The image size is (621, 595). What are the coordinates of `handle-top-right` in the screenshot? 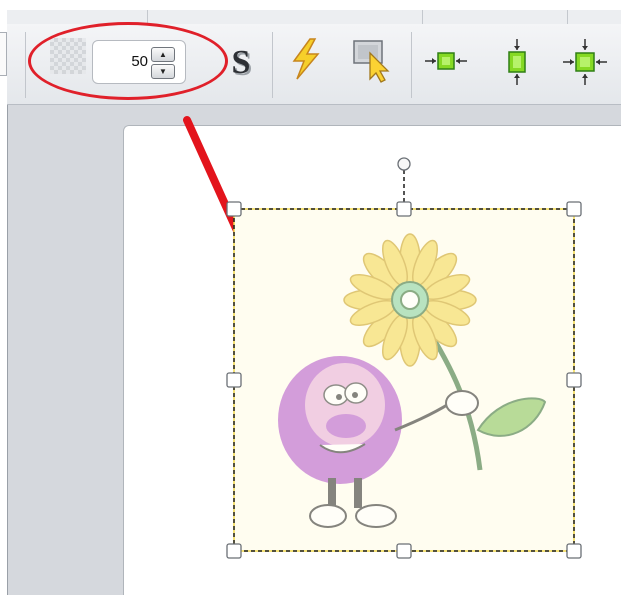 It's located at (574, 209).